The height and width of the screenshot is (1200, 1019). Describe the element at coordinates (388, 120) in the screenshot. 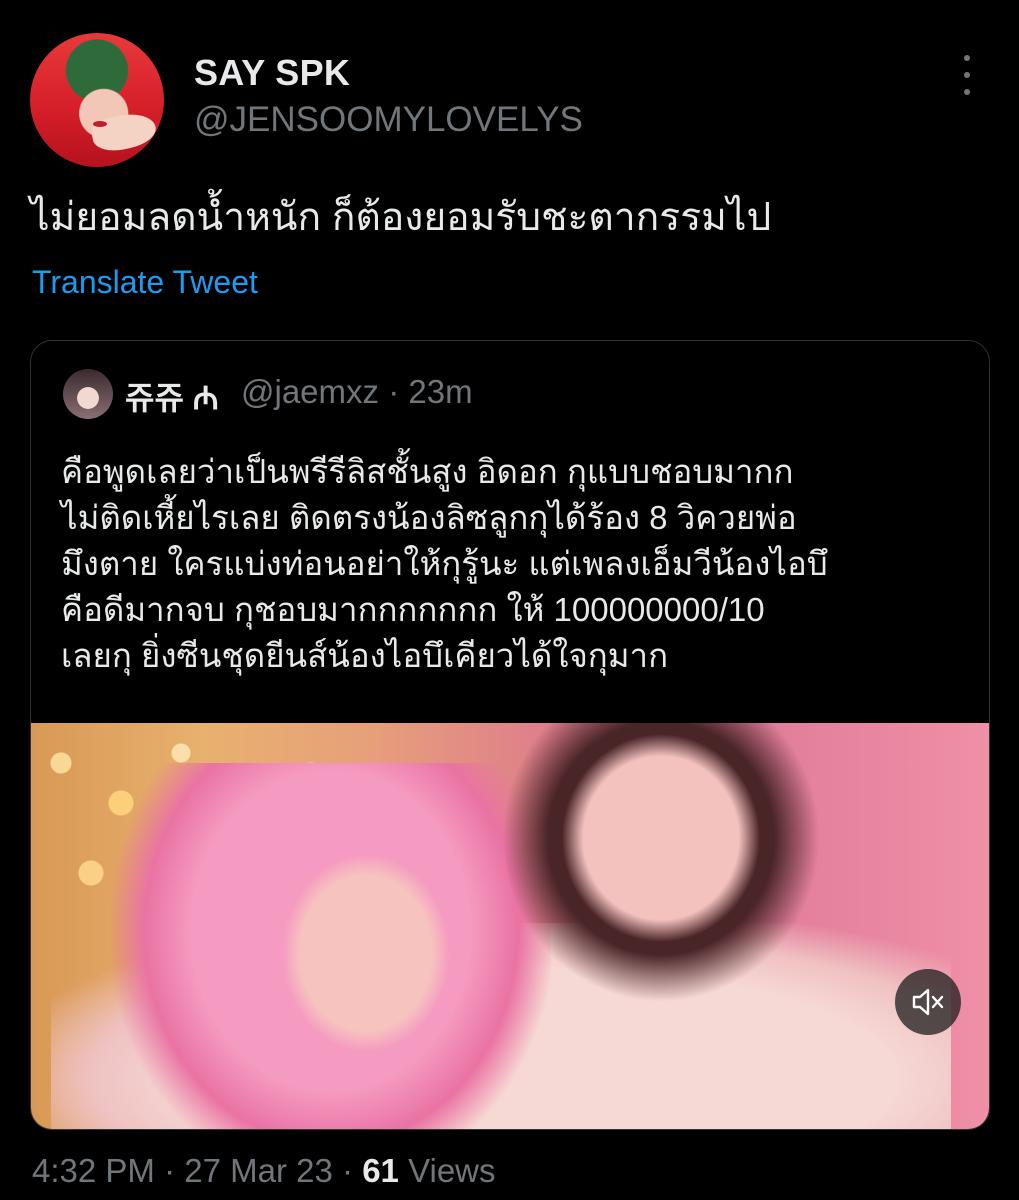

I see `author-handle: @JENSOOMYLOVELYS` at that location.